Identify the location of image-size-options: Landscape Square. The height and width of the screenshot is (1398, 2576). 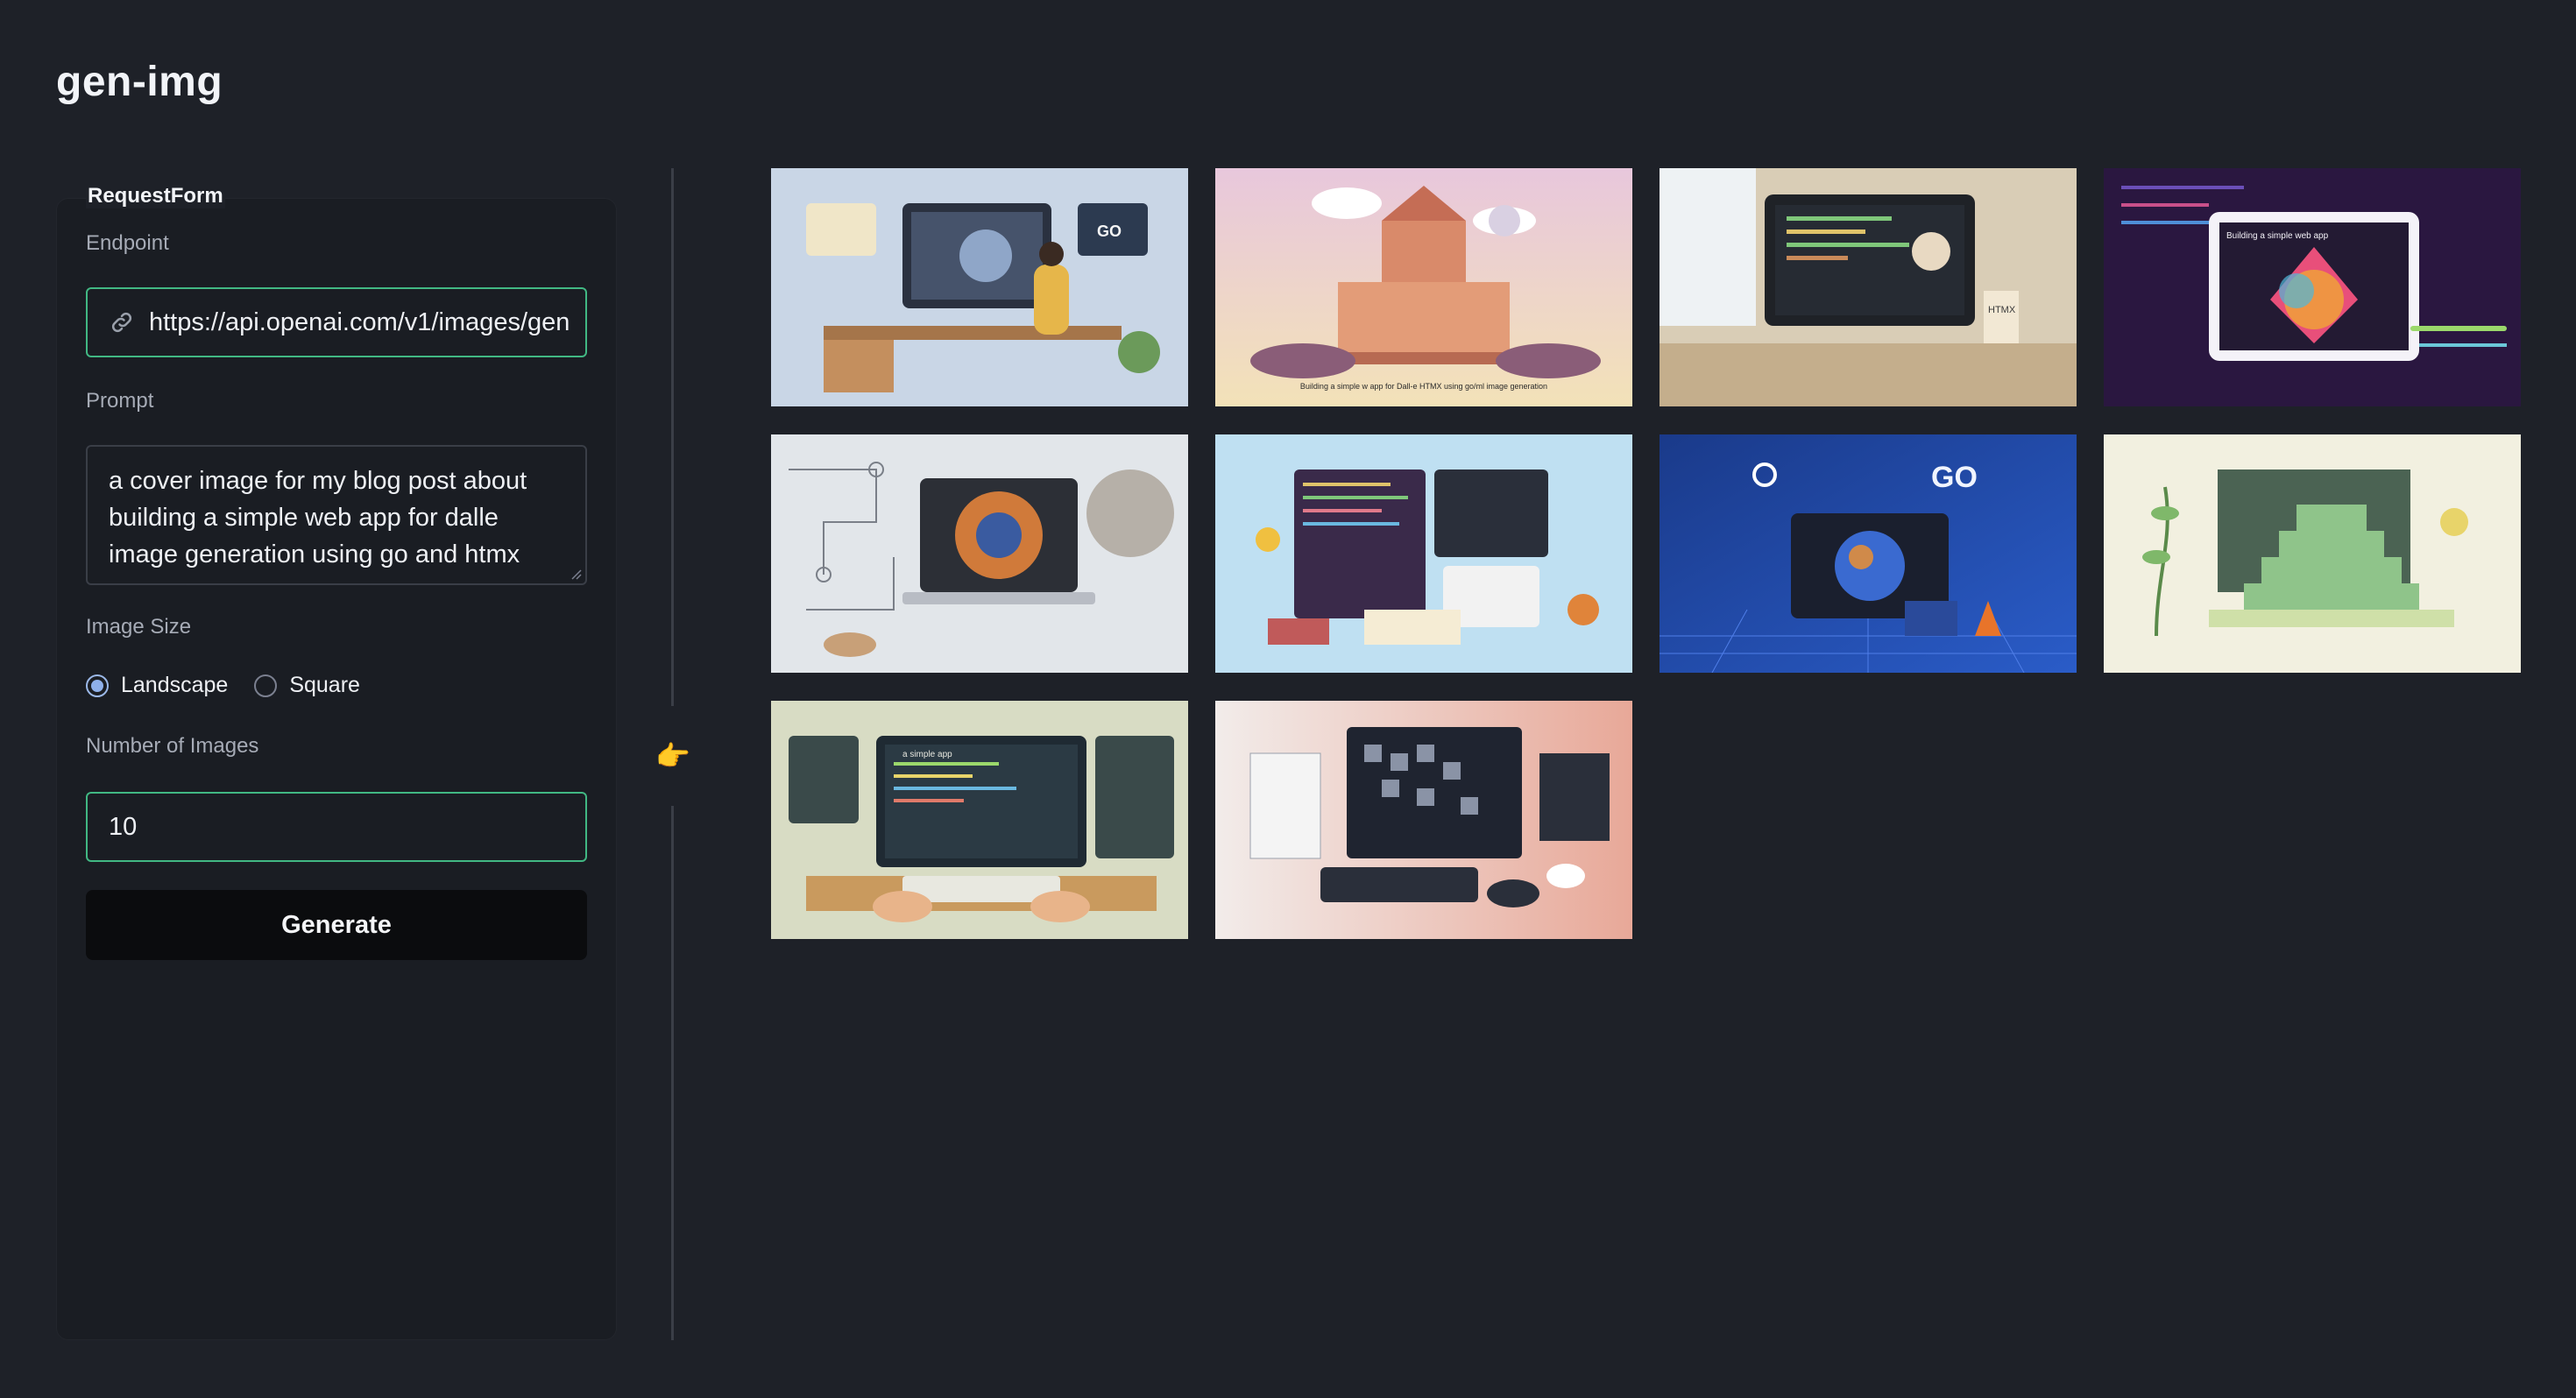
(223, 685).